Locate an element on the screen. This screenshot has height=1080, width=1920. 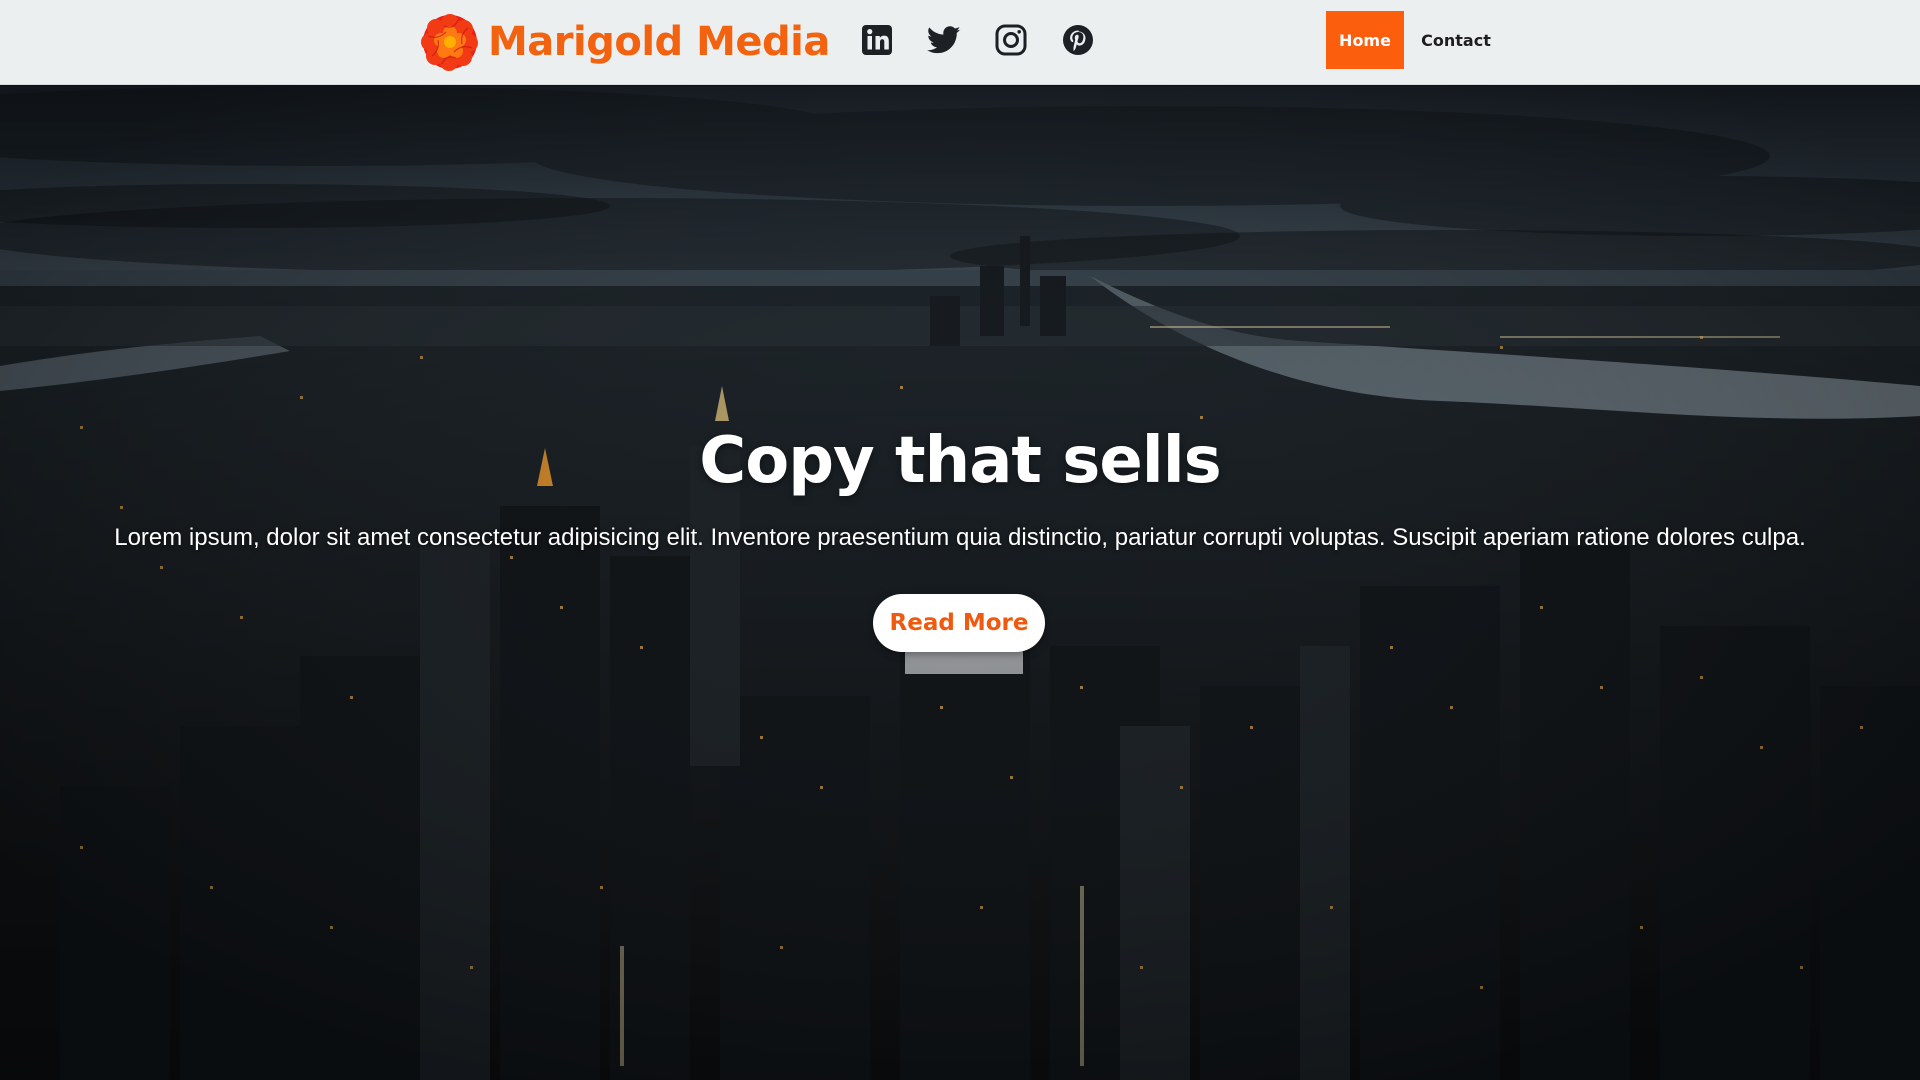
social-links is located at coordinates (994, 40).